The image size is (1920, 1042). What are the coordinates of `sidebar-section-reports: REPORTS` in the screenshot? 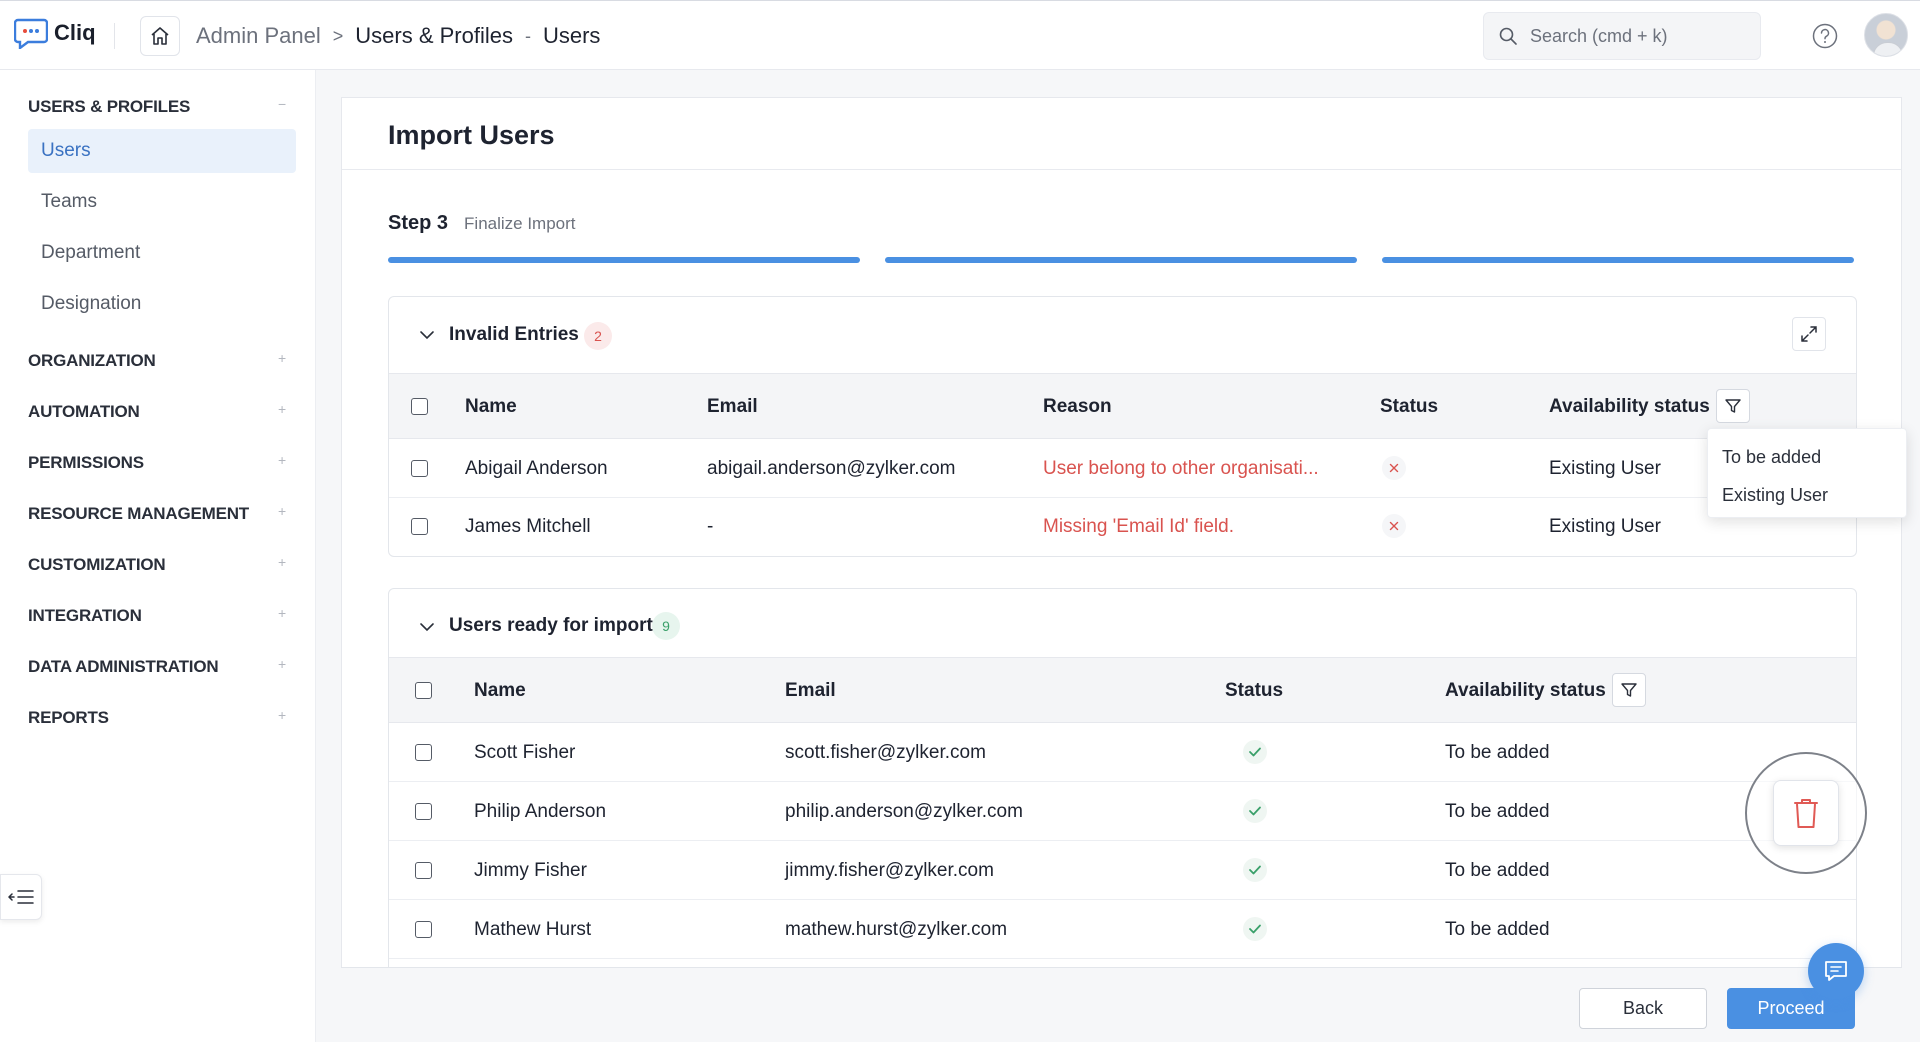 It's located at (68, 718).